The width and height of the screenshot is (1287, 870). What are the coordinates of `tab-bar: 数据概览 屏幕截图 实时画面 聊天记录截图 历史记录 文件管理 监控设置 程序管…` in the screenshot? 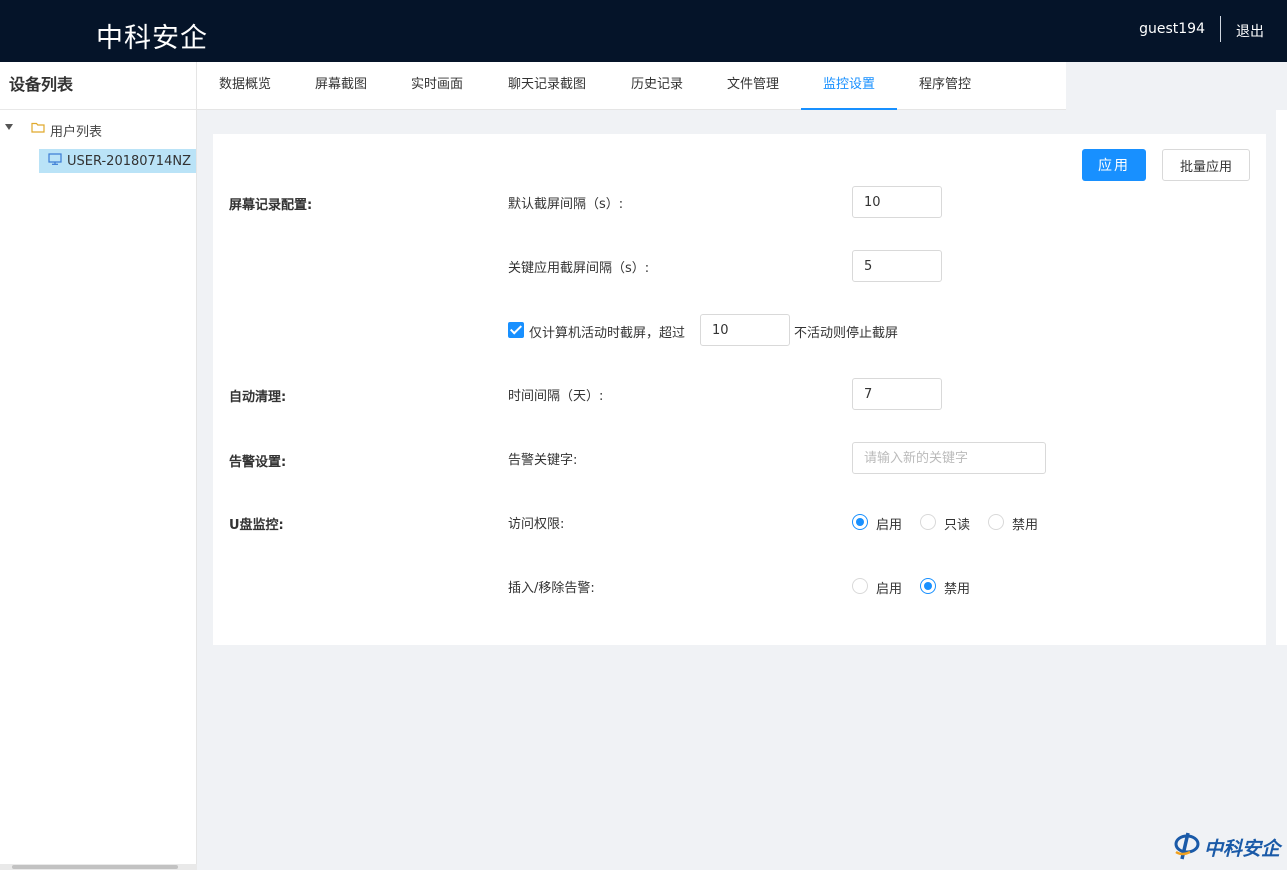 It's located at (631, 86).